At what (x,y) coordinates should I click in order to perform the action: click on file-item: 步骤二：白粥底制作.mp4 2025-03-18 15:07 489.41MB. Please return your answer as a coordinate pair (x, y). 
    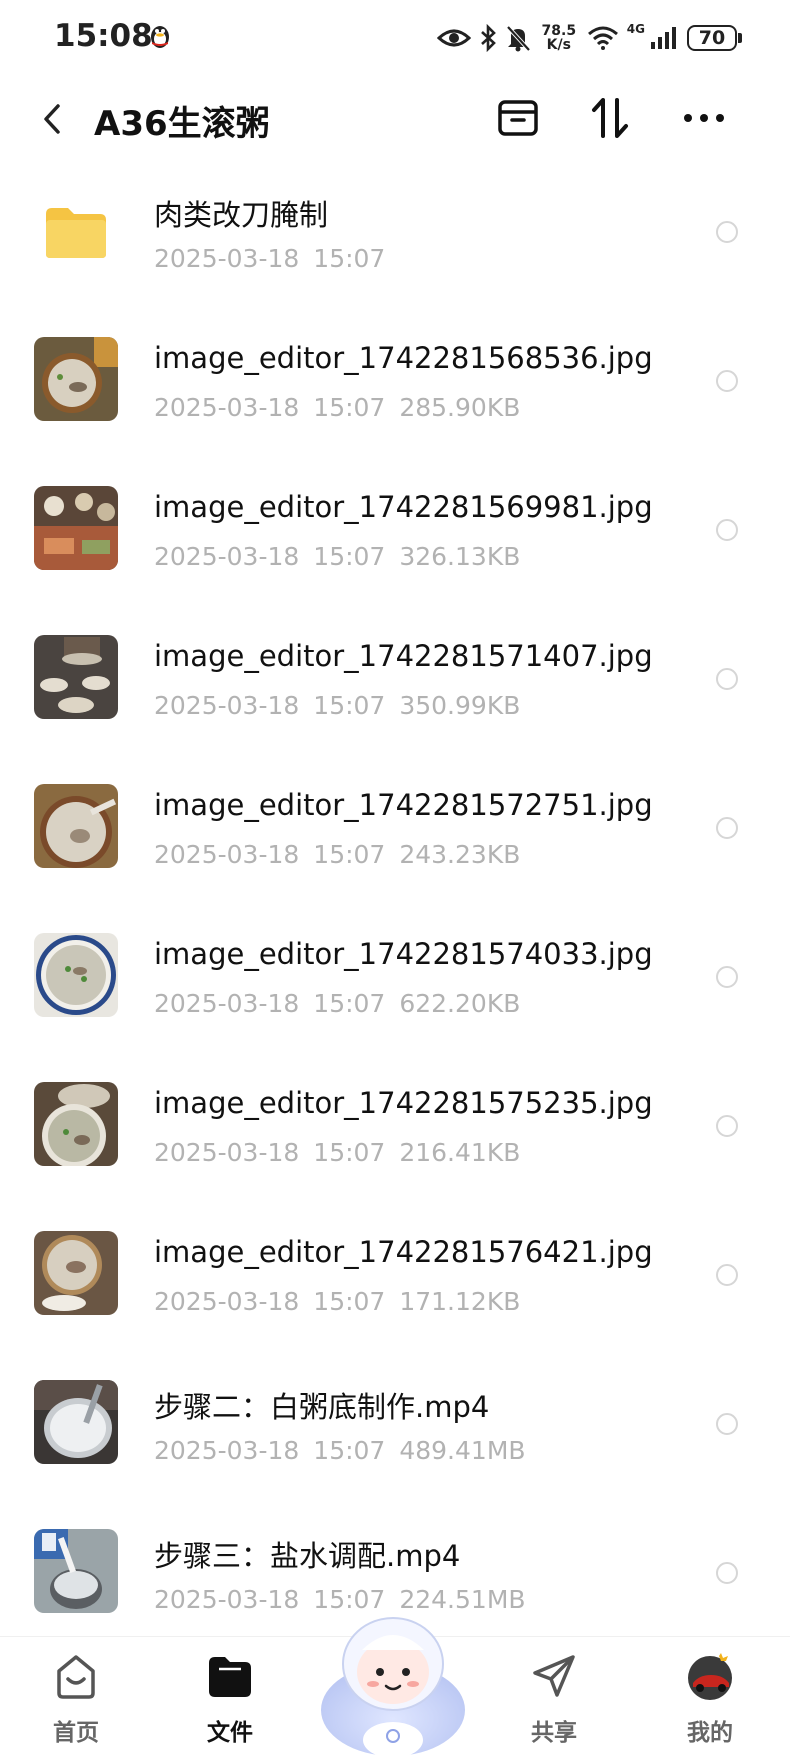
    Looking at the image, I should click on (395, 1430).